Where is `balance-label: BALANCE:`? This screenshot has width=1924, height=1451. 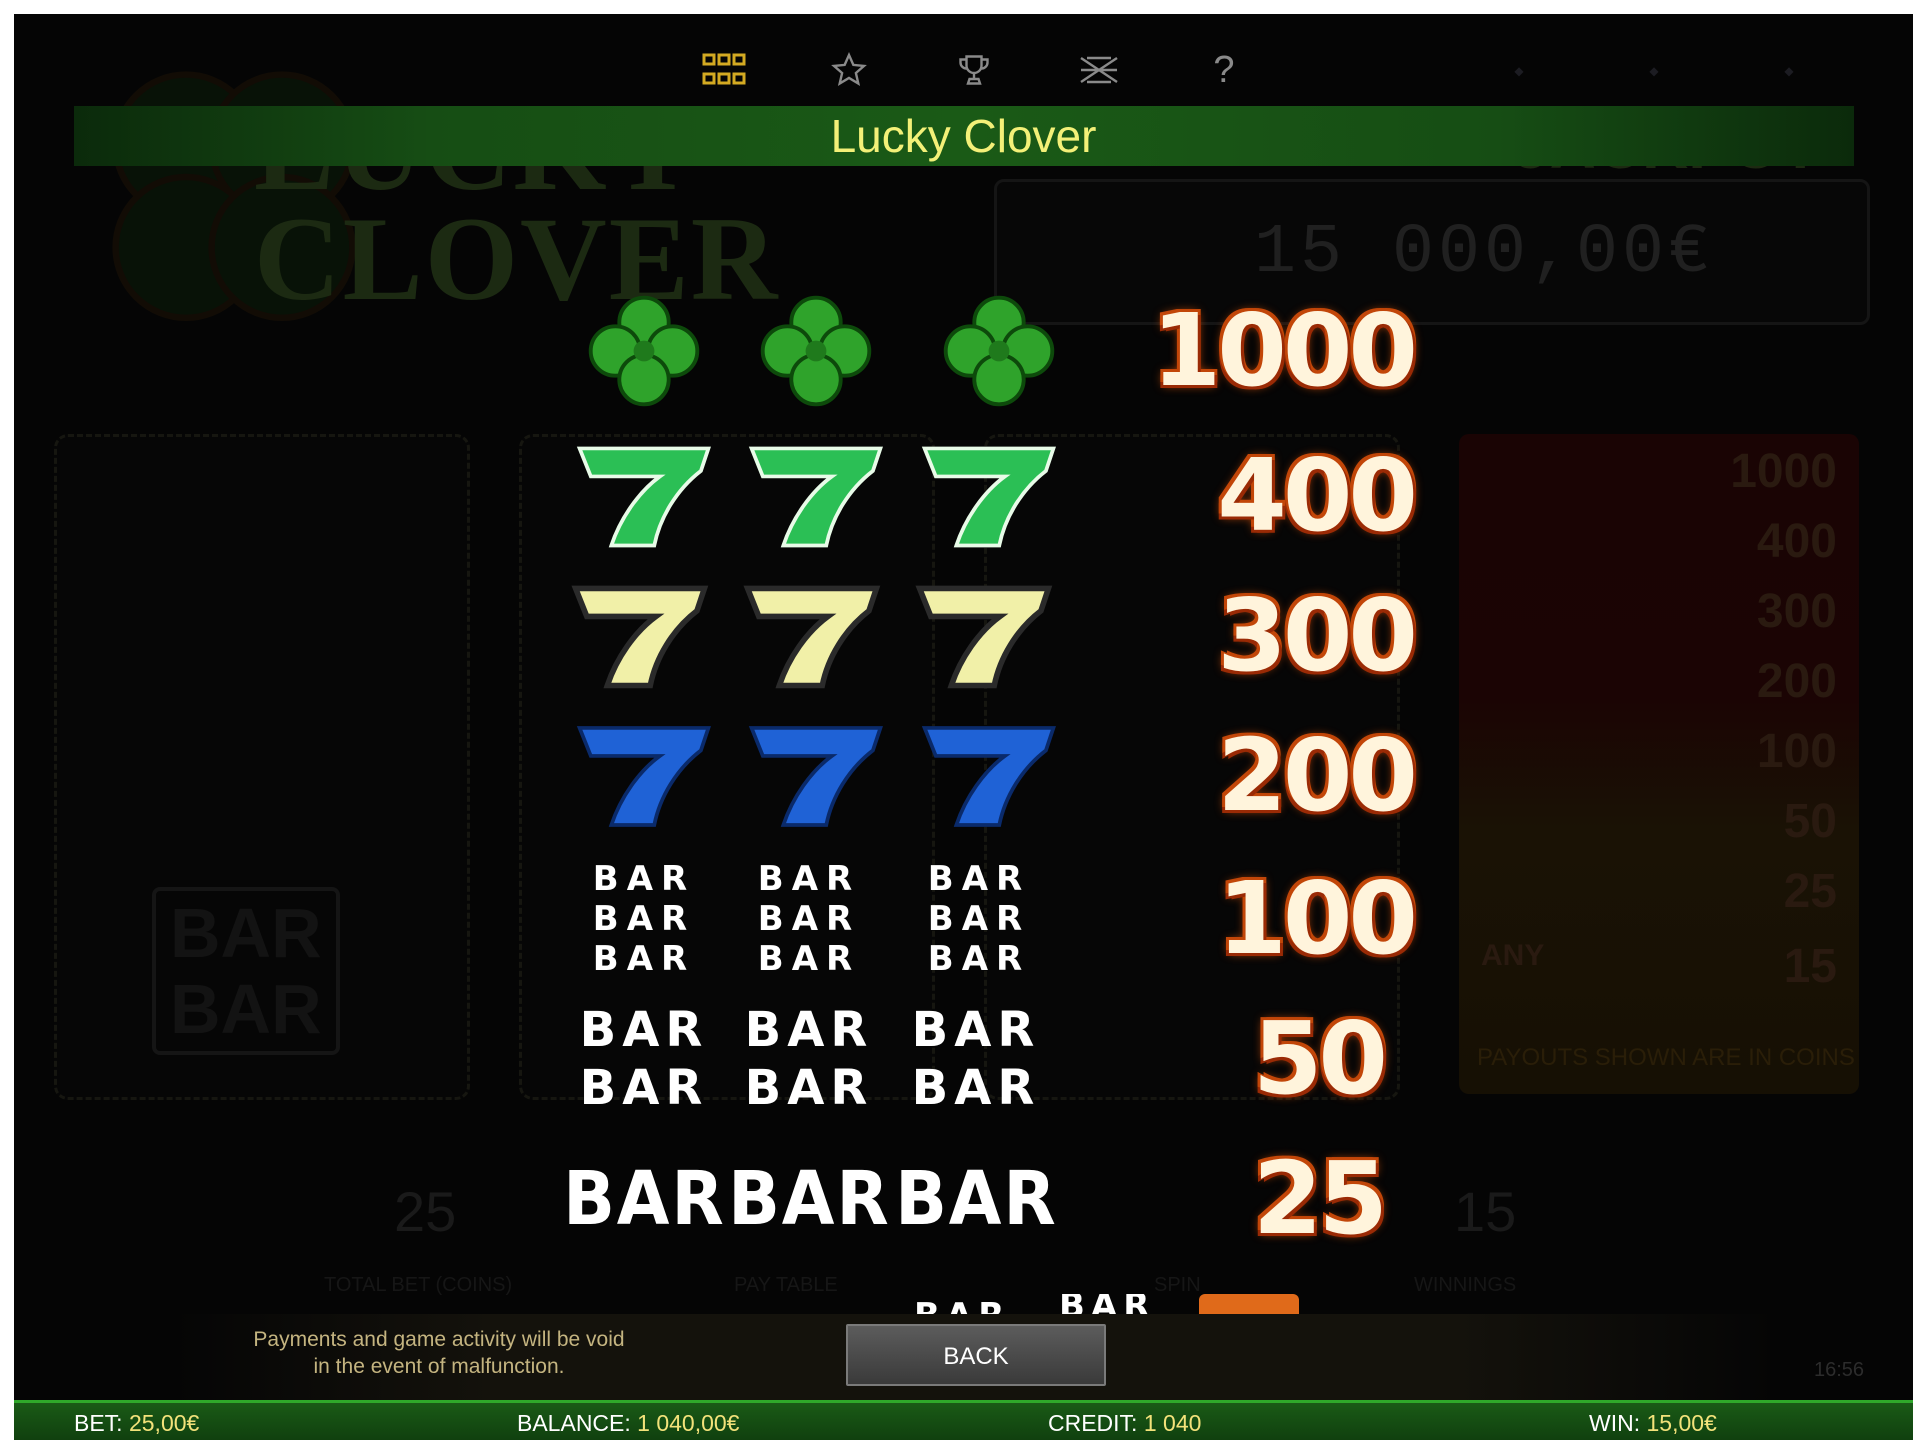
balance-label: BALANCE: is located at coordinates (574, 1423).